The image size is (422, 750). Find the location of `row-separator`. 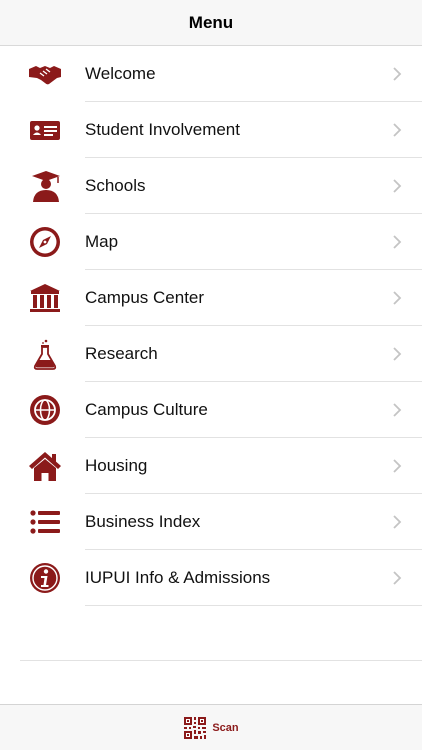

row-separator is located at coordinates (253, 605).